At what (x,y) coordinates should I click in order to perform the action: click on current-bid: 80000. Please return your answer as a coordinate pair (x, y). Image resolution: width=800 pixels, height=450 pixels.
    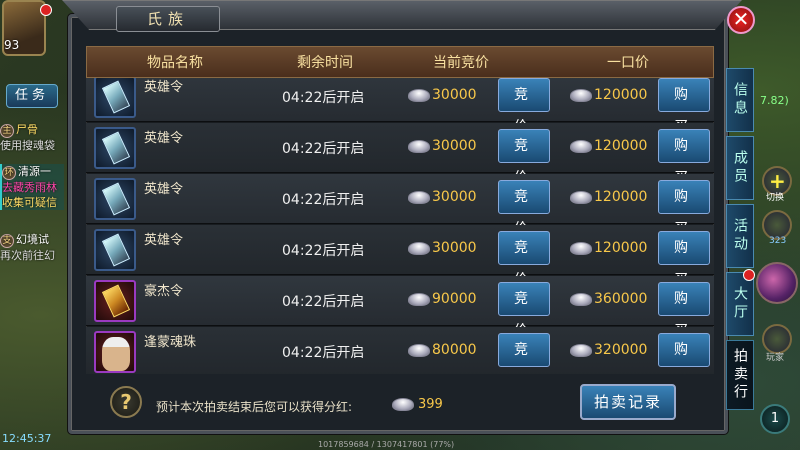
    Looking at the image, I should click on (454, 350).